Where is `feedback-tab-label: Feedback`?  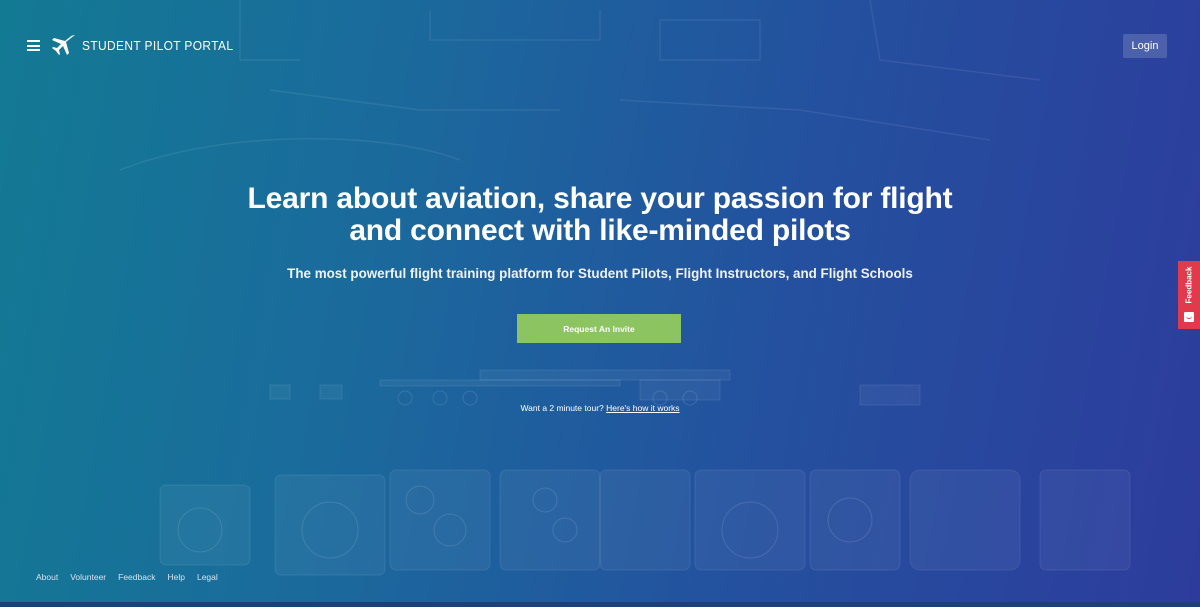
feedback-tab-label: Feedback is located at coordinates (1189, 285).